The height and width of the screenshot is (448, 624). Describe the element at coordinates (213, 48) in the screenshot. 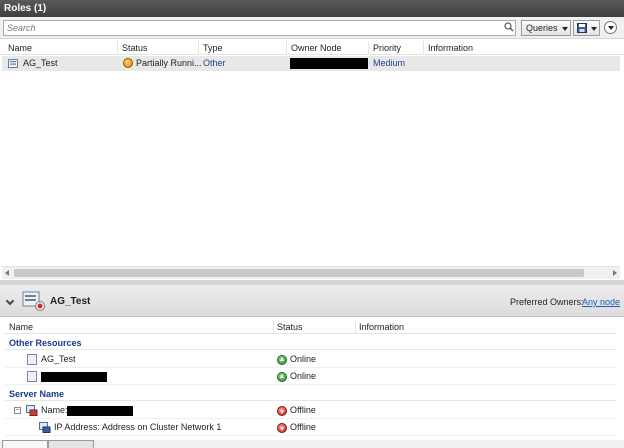

I see `column-header-type: Type` at that location.